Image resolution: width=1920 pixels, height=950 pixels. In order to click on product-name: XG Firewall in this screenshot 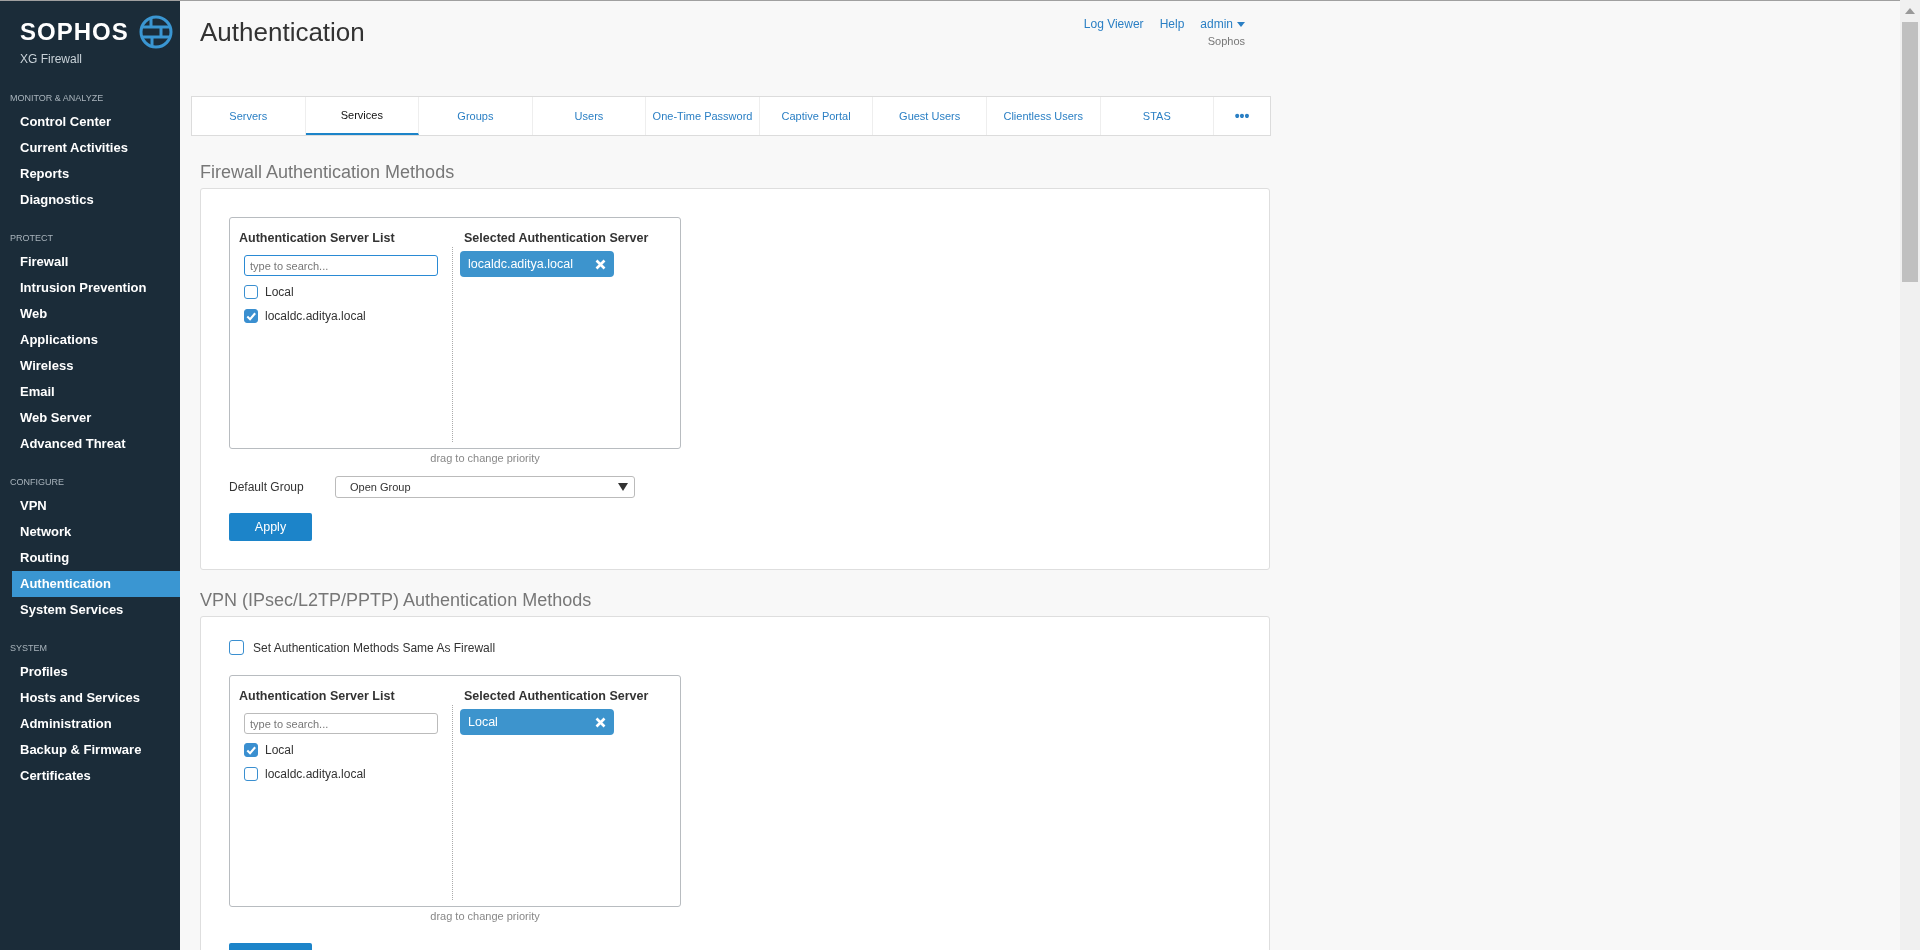, I will do `click(51, 59)`.